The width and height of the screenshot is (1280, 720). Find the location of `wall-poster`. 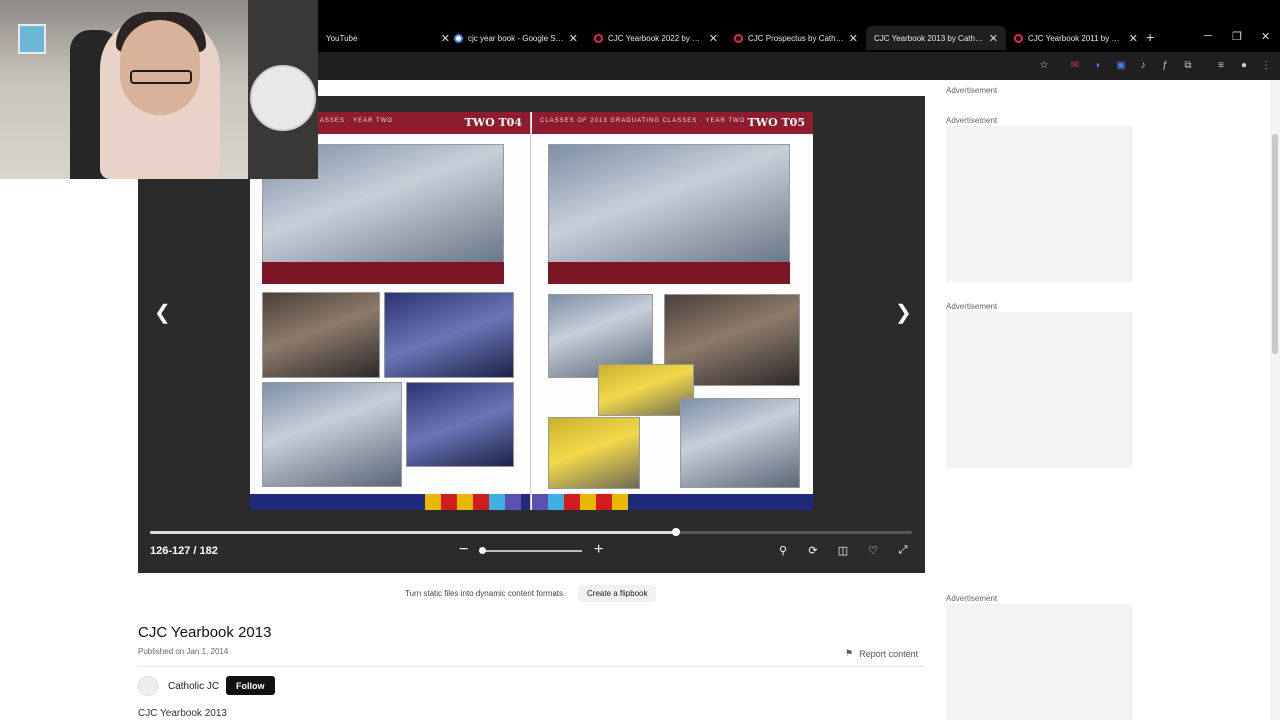

wall-poster is located at coordinates (32, 39).